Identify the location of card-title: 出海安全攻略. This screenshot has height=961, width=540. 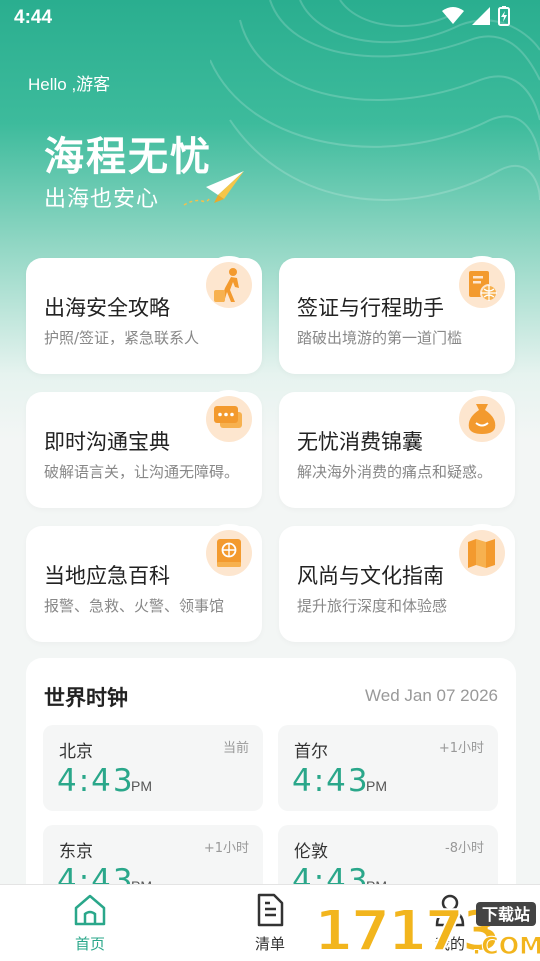
(107, 308).